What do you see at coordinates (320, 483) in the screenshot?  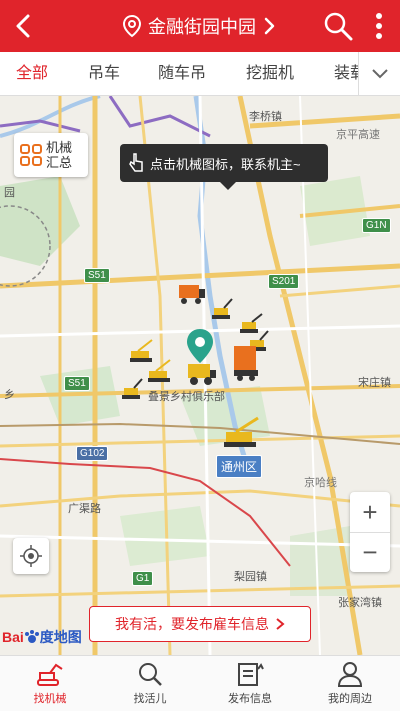 I see `map-label-jingha: 京哈线` at bounding box center [320, 483].